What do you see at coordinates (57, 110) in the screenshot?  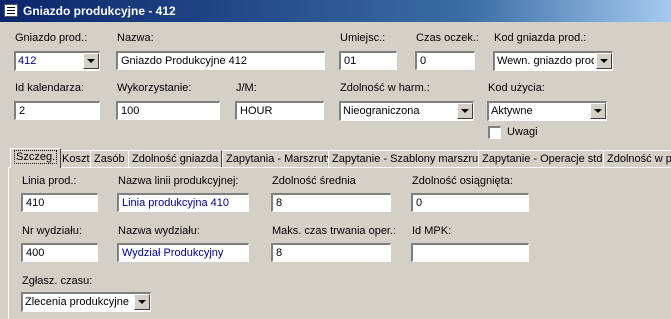 I see `id-kalendarza-field: 2` at bounding box center [57, 110].